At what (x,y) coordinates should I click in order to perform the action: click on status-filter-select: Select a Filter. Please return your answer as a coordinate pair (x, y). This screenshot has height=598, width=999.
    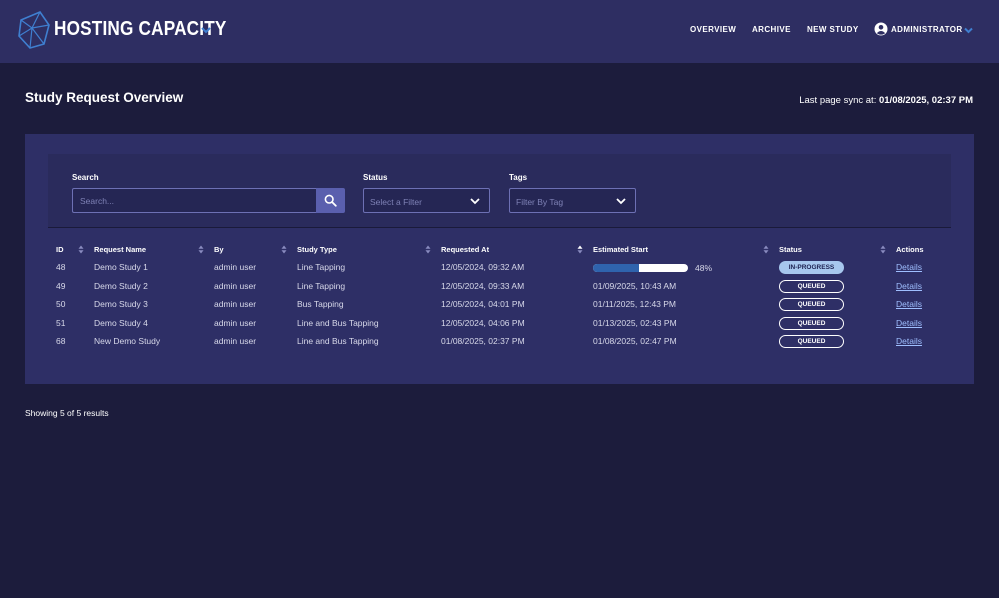
    Looking at the image, I should click on (426, 200).